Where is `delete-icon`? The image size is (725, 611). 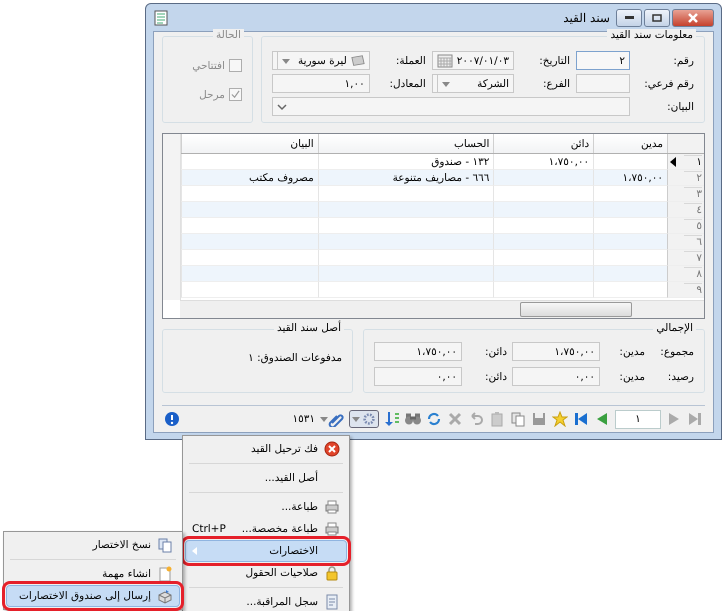
delete-icon is located at coordinates (455, 419).